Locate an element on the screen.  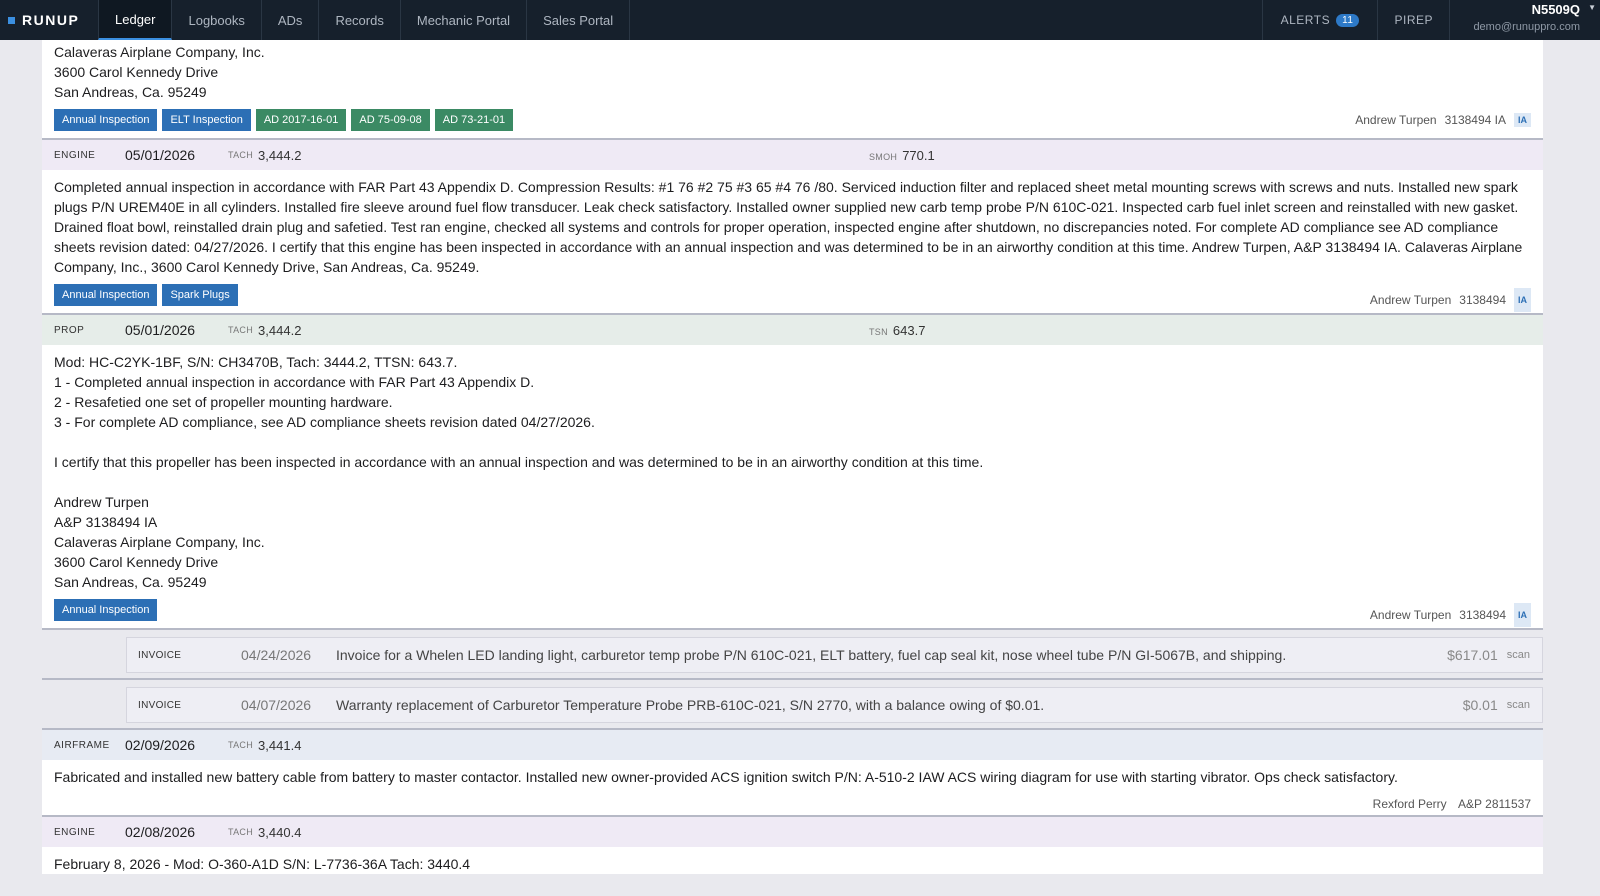
entry-line: Calaveras Airplane Company, Inc. is located at coordinates (159, 542).